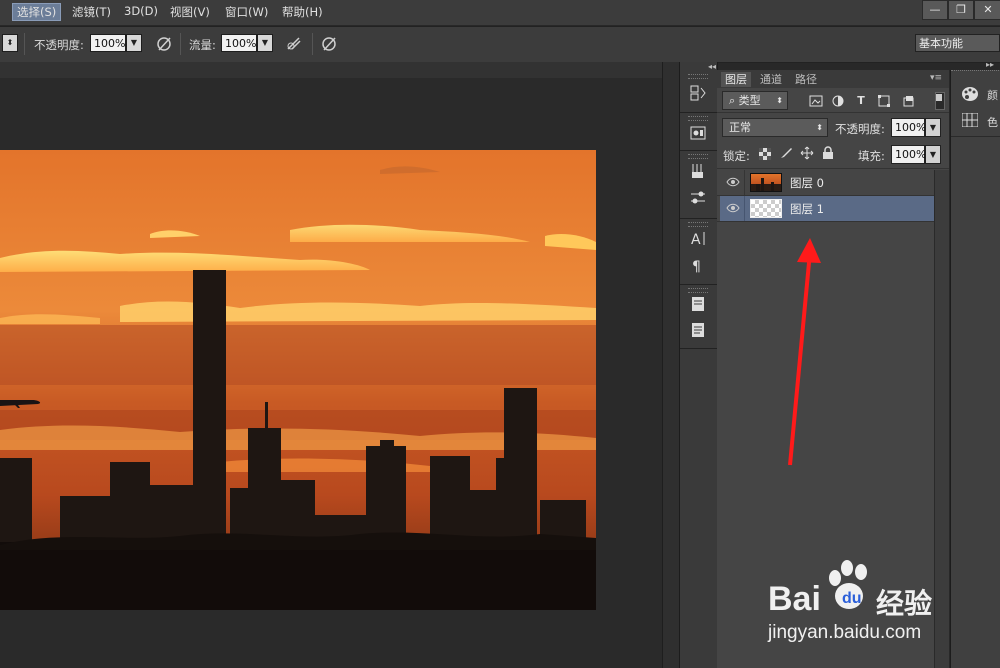  I want to click on menu-view: 视图(V), so click(190, 12).